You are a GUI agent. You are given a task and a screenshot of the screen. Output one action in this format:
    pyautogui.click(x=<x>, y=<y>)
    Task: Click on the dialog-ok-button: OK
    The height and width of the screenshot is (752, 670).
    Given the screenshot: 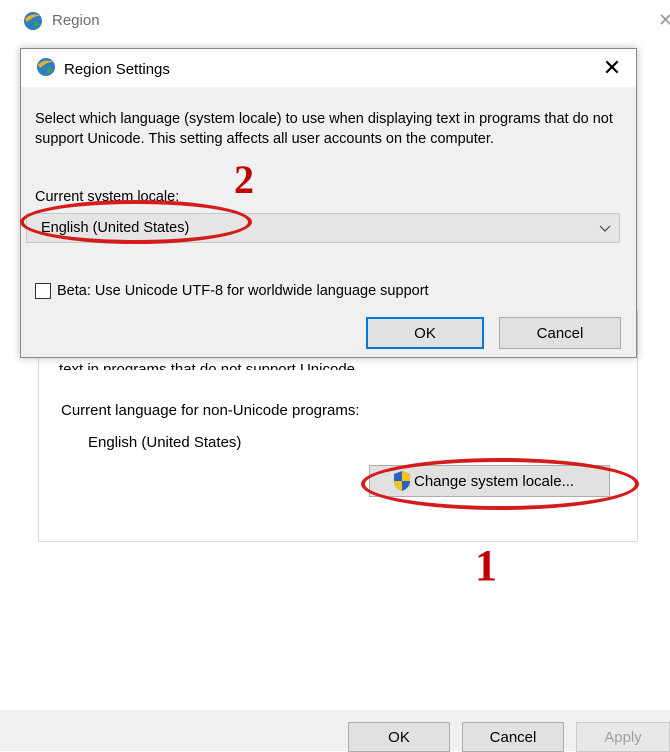 What is the action you would take?
    pyautogui.click(x=425, y=333)
    